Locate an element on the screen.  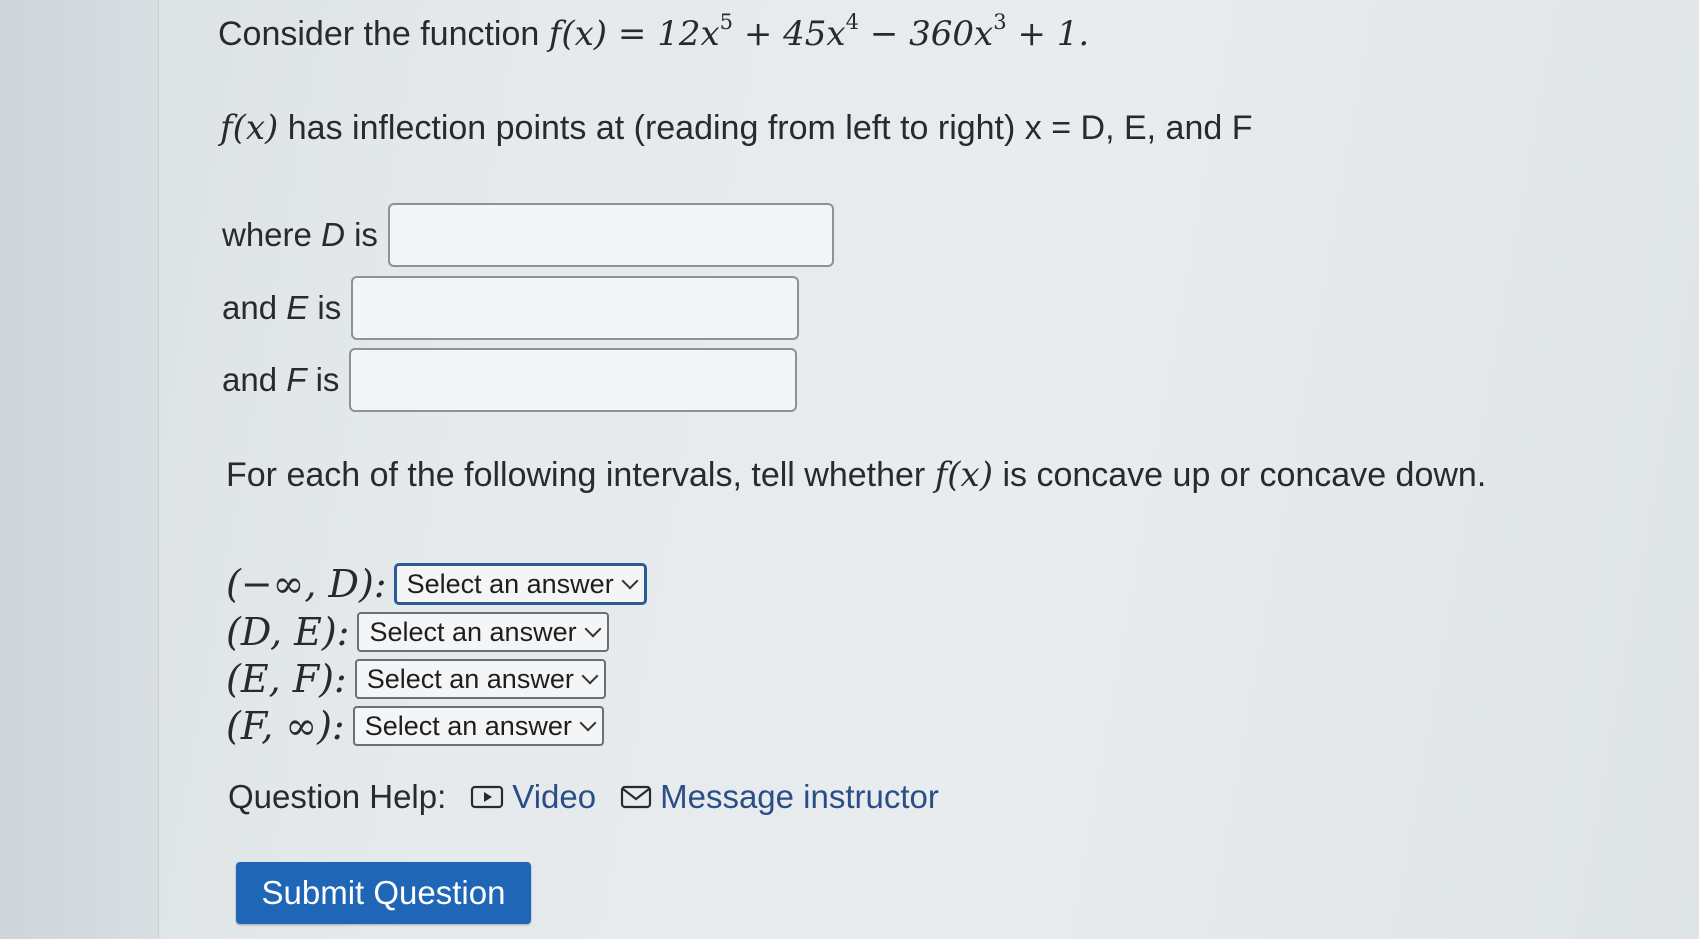
answer-row-e: and E is is located at coordinates (511, 308).